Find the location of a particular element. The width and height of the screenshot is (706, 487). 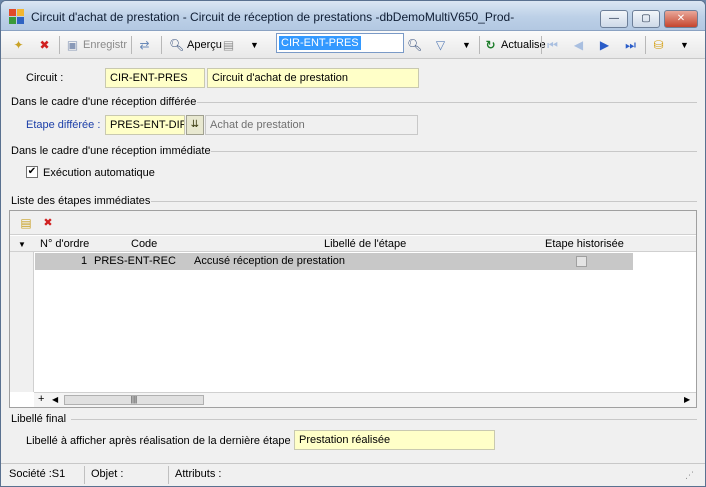

print-button: ▤ is located at coordinates (228, 45).